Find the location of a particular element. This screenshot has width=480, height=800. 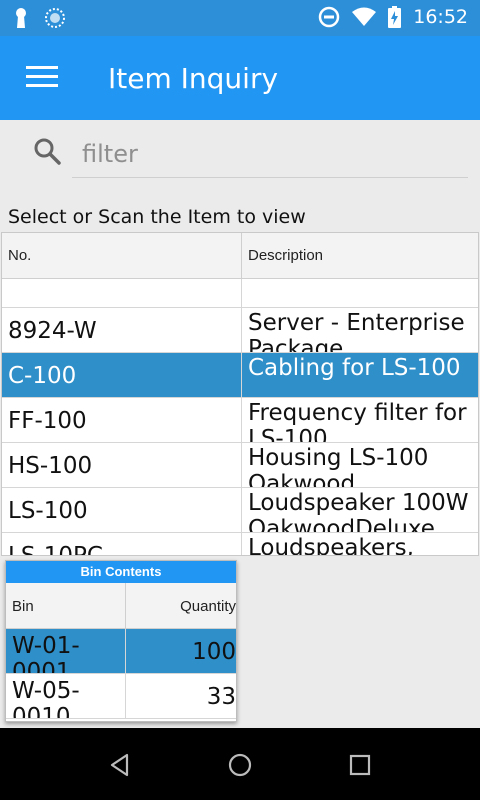

do-not-disturb-icon is located at coordinates (329, 17).